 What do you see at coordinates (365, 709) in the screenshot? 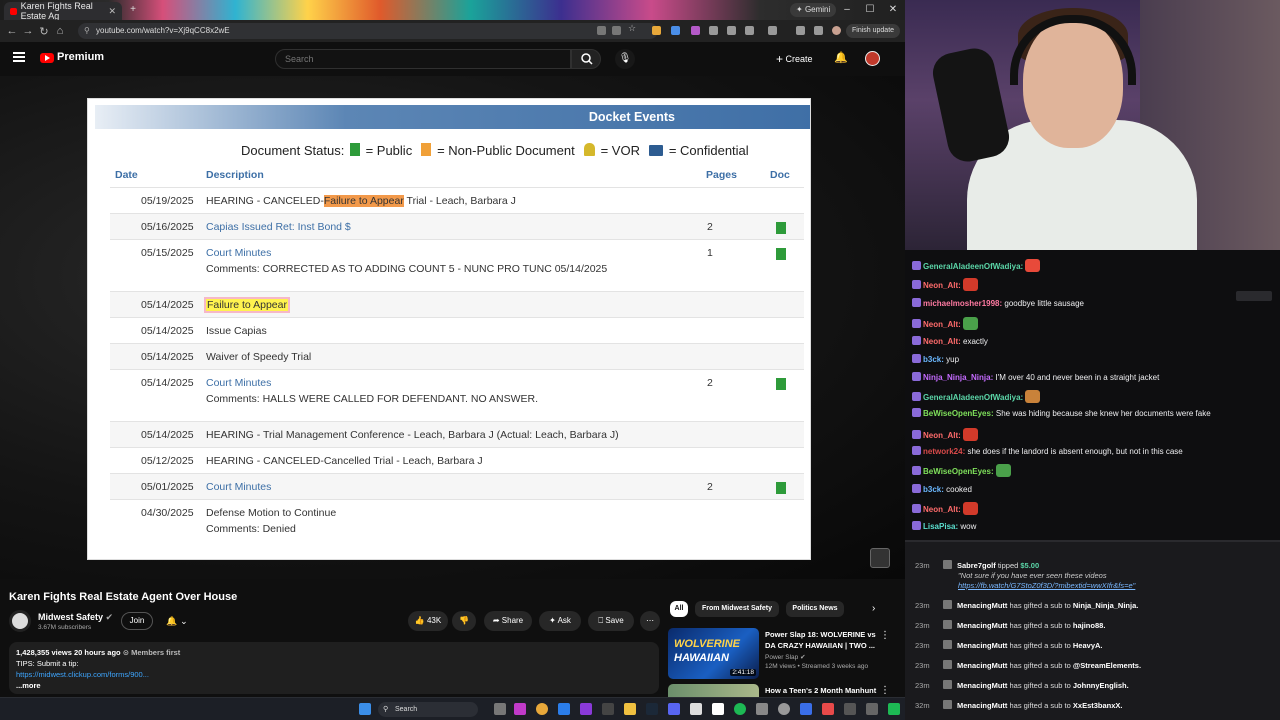
I see `windows-start-icon` at bounding box center [365, 709].